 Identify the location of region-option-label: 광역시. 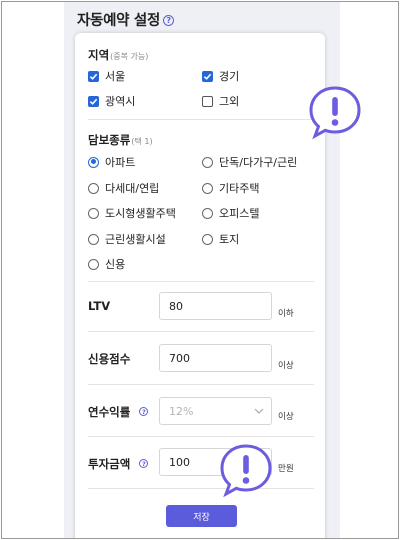
(120, 101).